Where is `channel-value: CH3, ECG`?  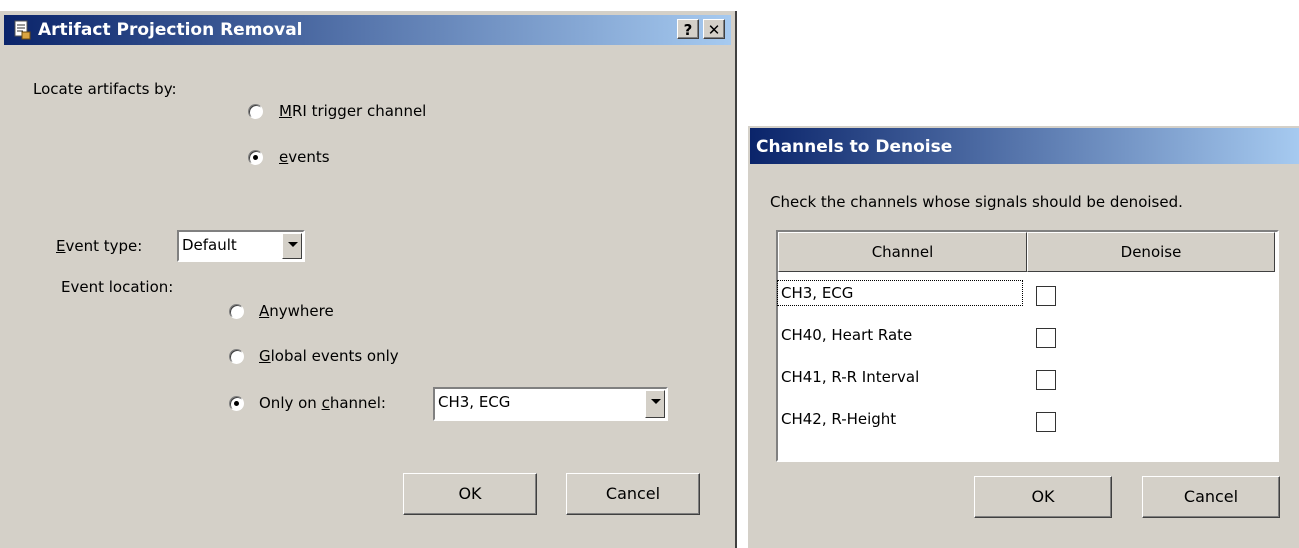
channel-value: CH3, ECG is located at coordinates (474, 402).